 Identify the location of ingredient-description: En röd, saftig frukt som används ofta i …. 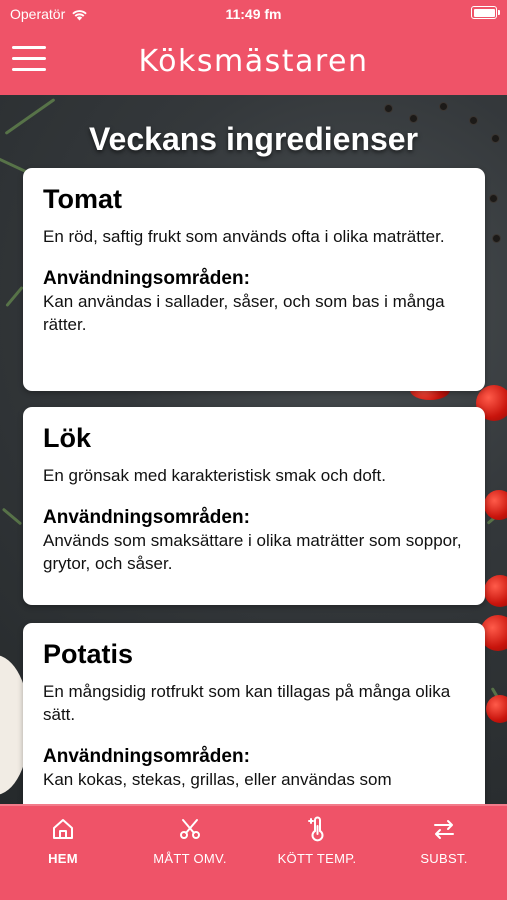
(244, 236).